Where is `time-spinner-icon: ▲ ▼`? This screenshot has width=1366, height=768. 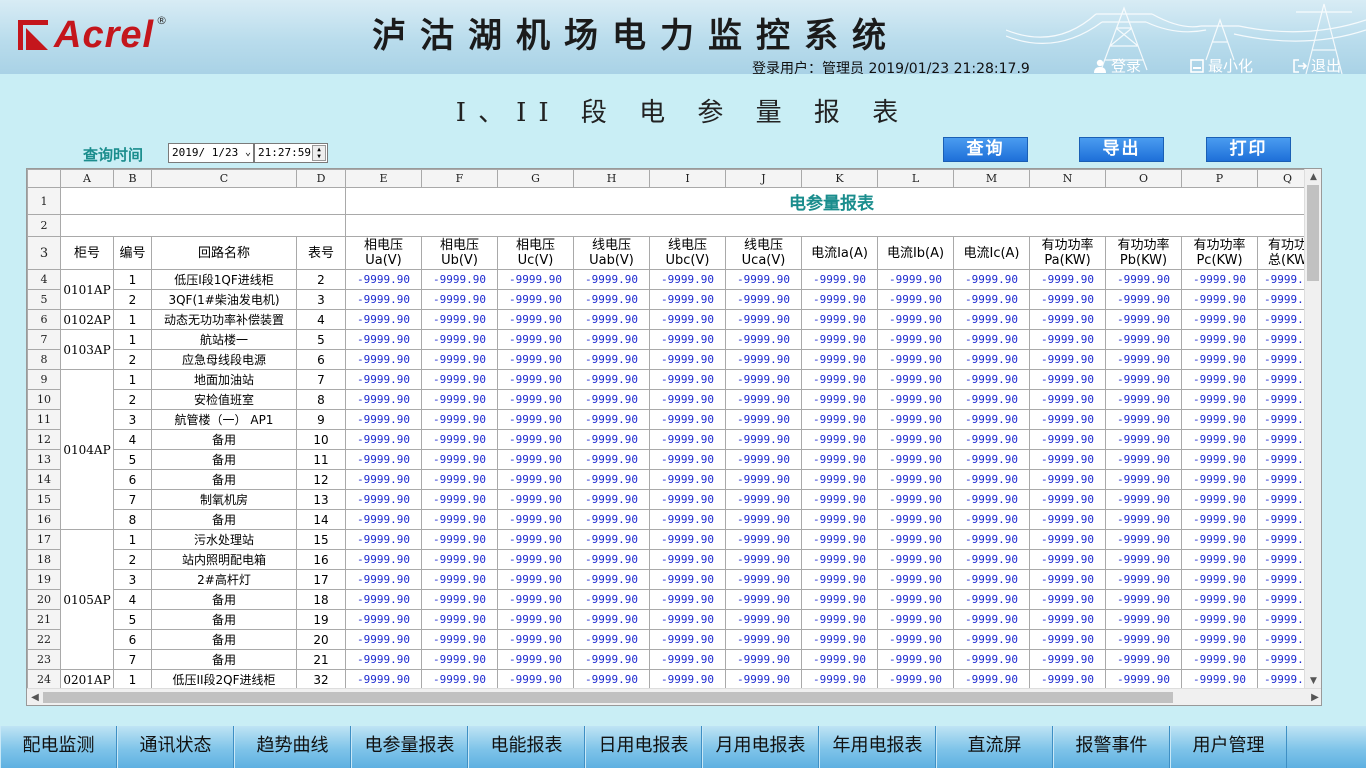
time-spinner-icon: ▲ ▼ is located at coordinates (319, 153).